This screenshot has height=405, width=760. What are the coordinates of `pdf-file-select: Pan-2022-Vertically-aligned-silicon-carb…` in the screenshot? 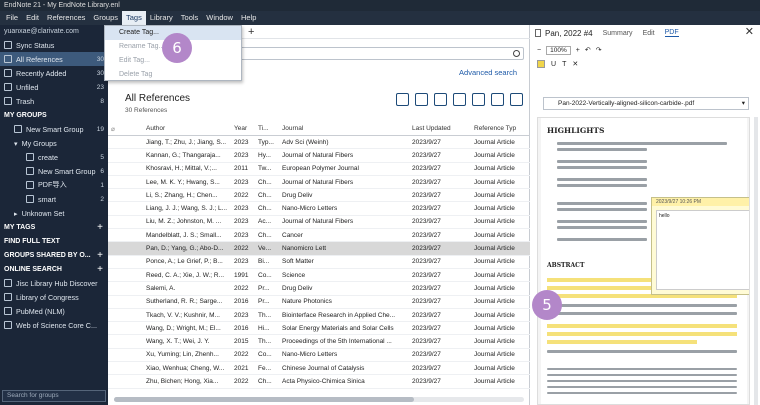 It's located at (646, 103).